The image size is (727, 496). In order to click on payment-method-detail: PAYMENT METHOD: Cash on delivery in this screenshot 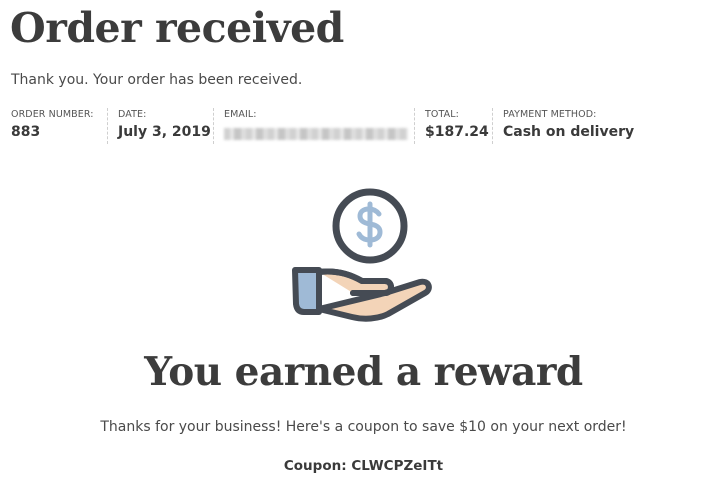, I will do `click(572, 126)`.